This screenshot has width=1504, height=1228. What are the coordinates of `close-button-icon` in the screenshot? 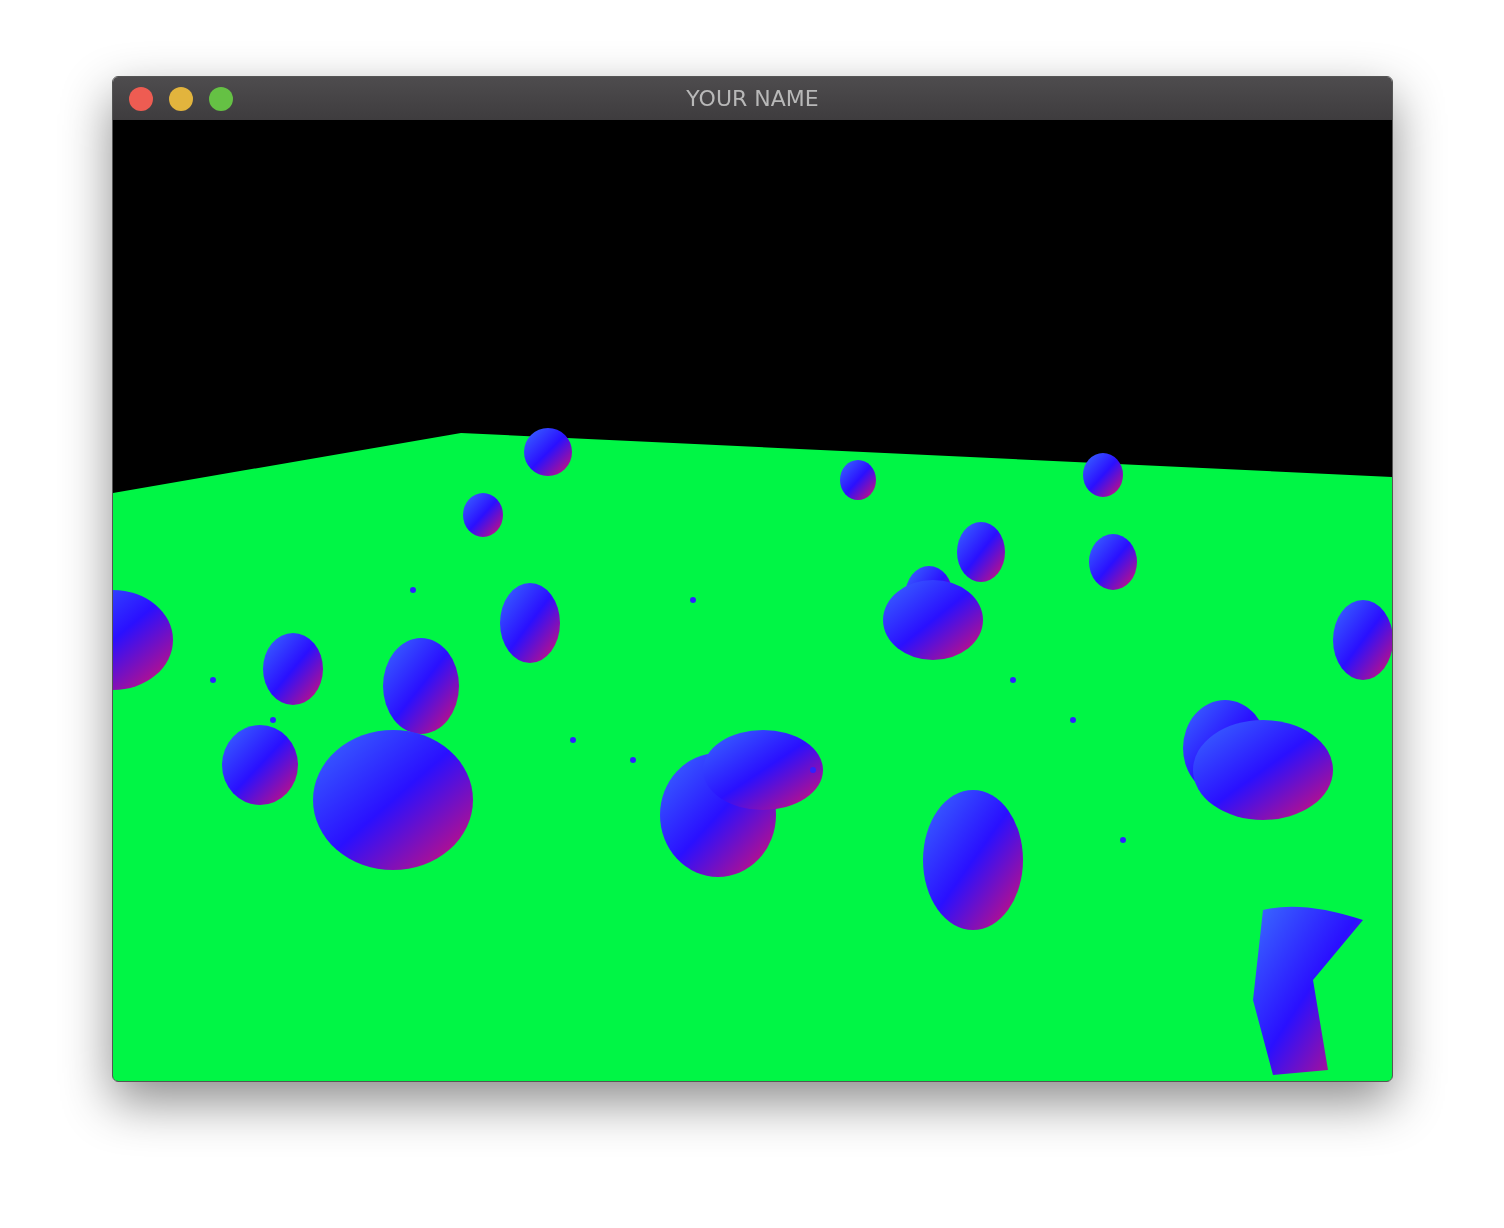 It's located at (141, 98).